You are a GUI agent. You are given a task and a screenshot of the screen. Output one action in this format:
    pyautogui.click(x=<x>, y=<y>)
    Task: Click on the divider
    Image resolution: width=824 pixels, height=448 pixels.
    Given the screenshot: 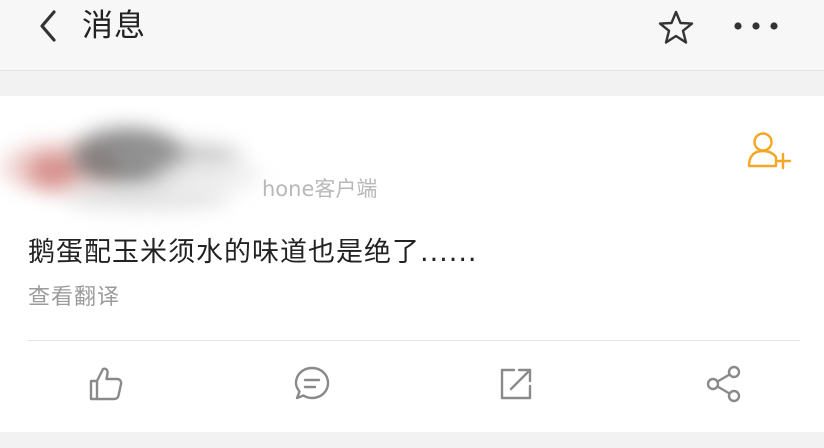 What is the action you would take?
    pyautogui.click(x=414, y=340)
    